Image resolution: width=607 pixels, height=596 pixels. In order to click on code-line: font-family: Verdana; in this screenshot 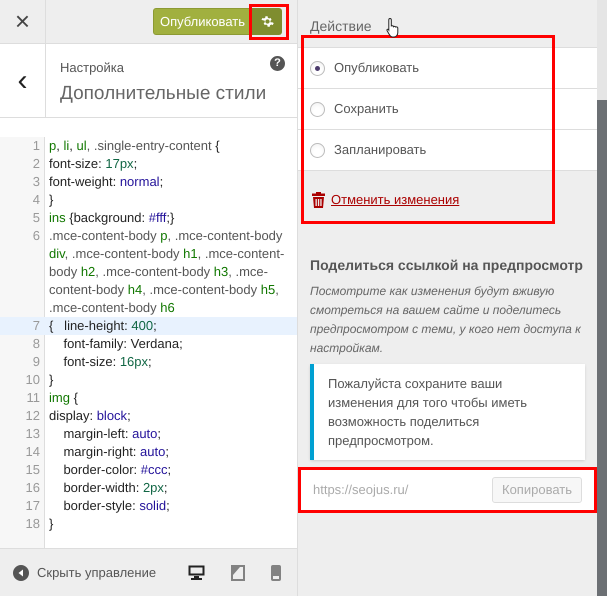, I will do `click(123, 344)`.